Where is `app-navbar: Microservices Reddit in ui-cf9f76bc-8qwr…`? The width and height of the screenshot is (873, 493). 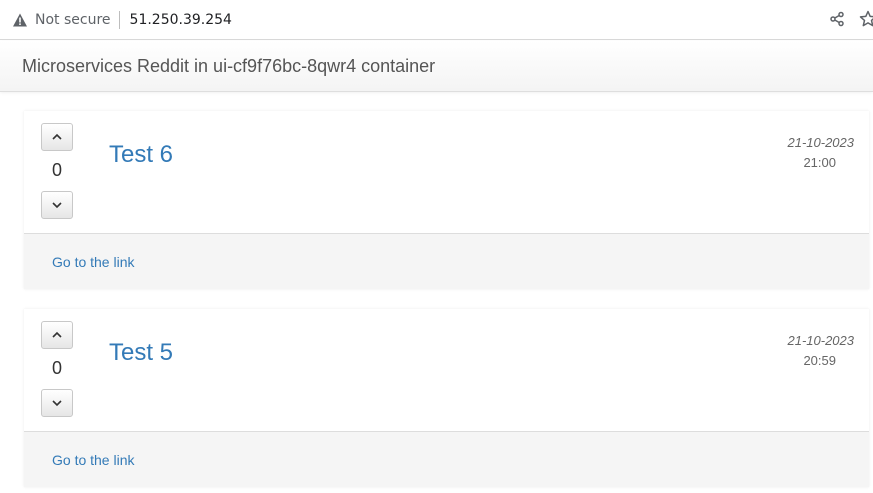 app-navbar: Microservices Reddit in ui-cf9f76bc-8qwr… is located at coordinates (436, 66).